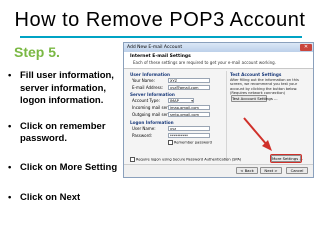 Image resolution: width=320 pixels, height=240 pixels. What do you see at coordinates (256, 74) in the screenshot?
I see `test-settings-heading: Test Account Settings` at bounding box center [256, 74].